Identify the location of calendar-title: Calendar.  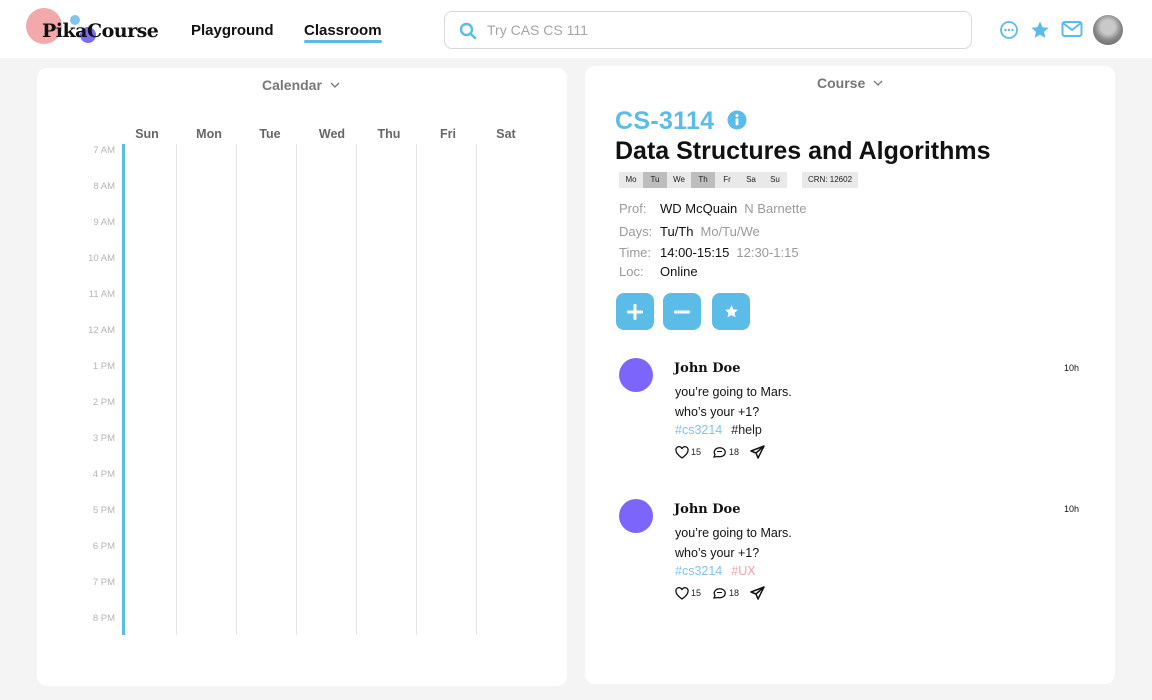
(292, 85).